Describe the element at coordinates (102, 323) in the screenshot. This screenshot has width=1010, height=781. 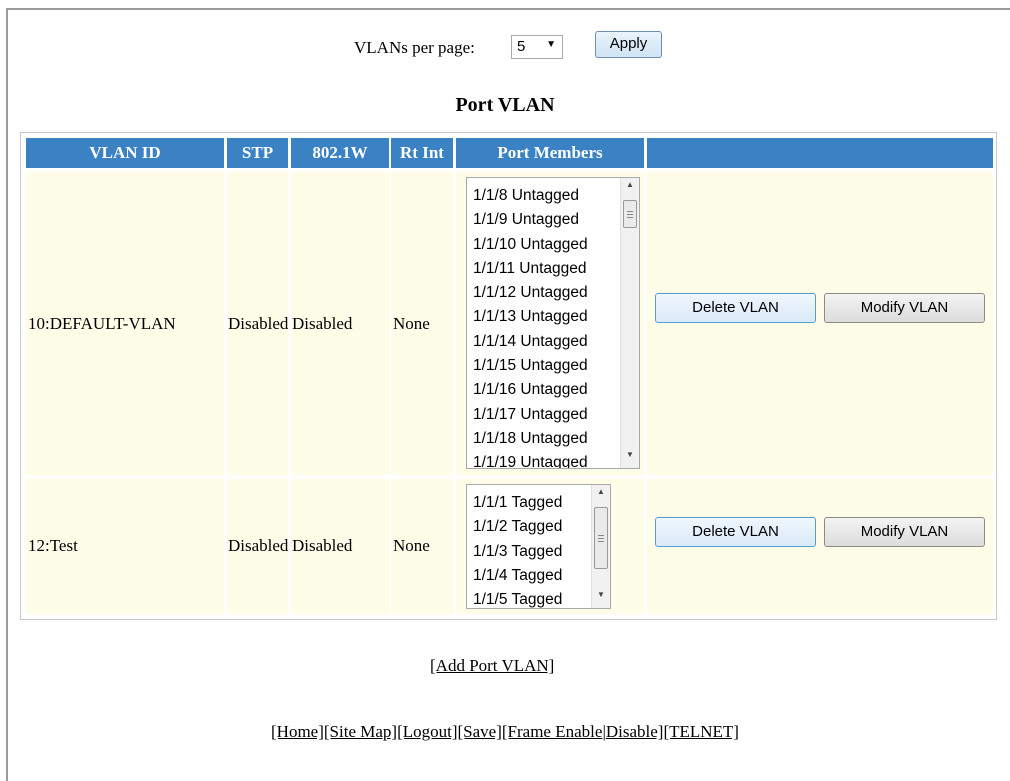
I see `vlan-id-cell: 10:DEFAULT-VLAN` at that location.